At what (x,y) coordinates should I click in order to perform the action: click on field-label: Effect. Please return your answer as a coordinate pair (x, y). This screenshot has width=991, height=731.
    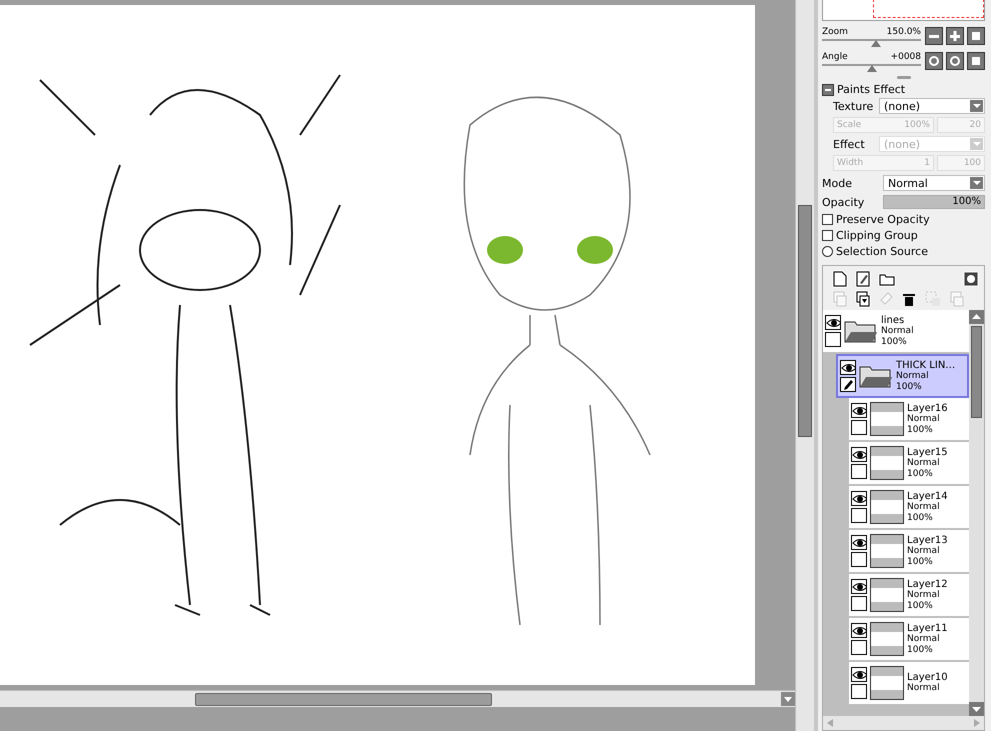
    Looking at the image, I should click on (849, 144).